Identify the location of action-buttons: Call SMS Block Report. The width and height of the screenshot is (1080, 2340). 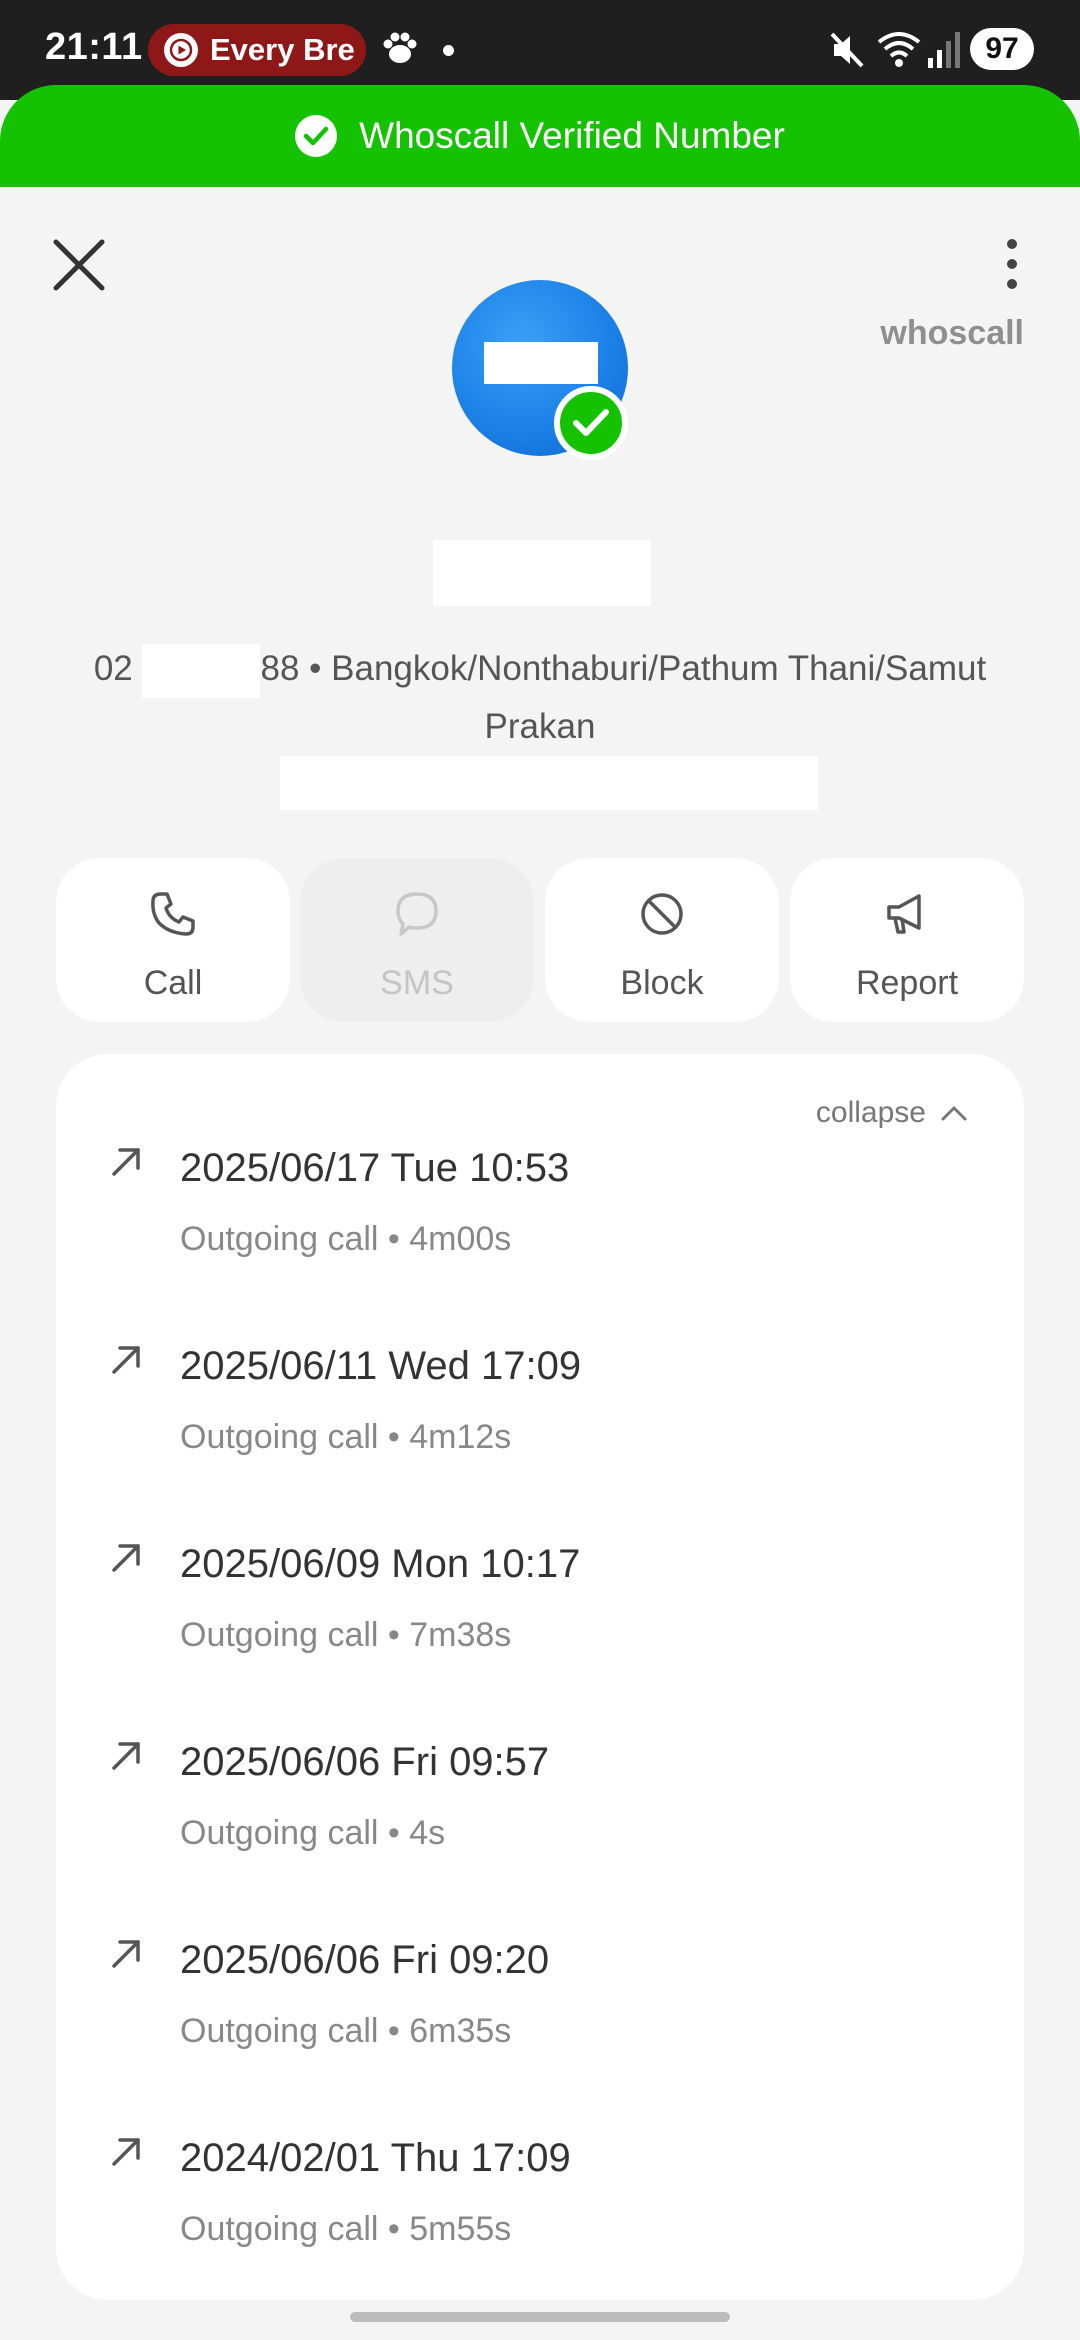
(540, 940).